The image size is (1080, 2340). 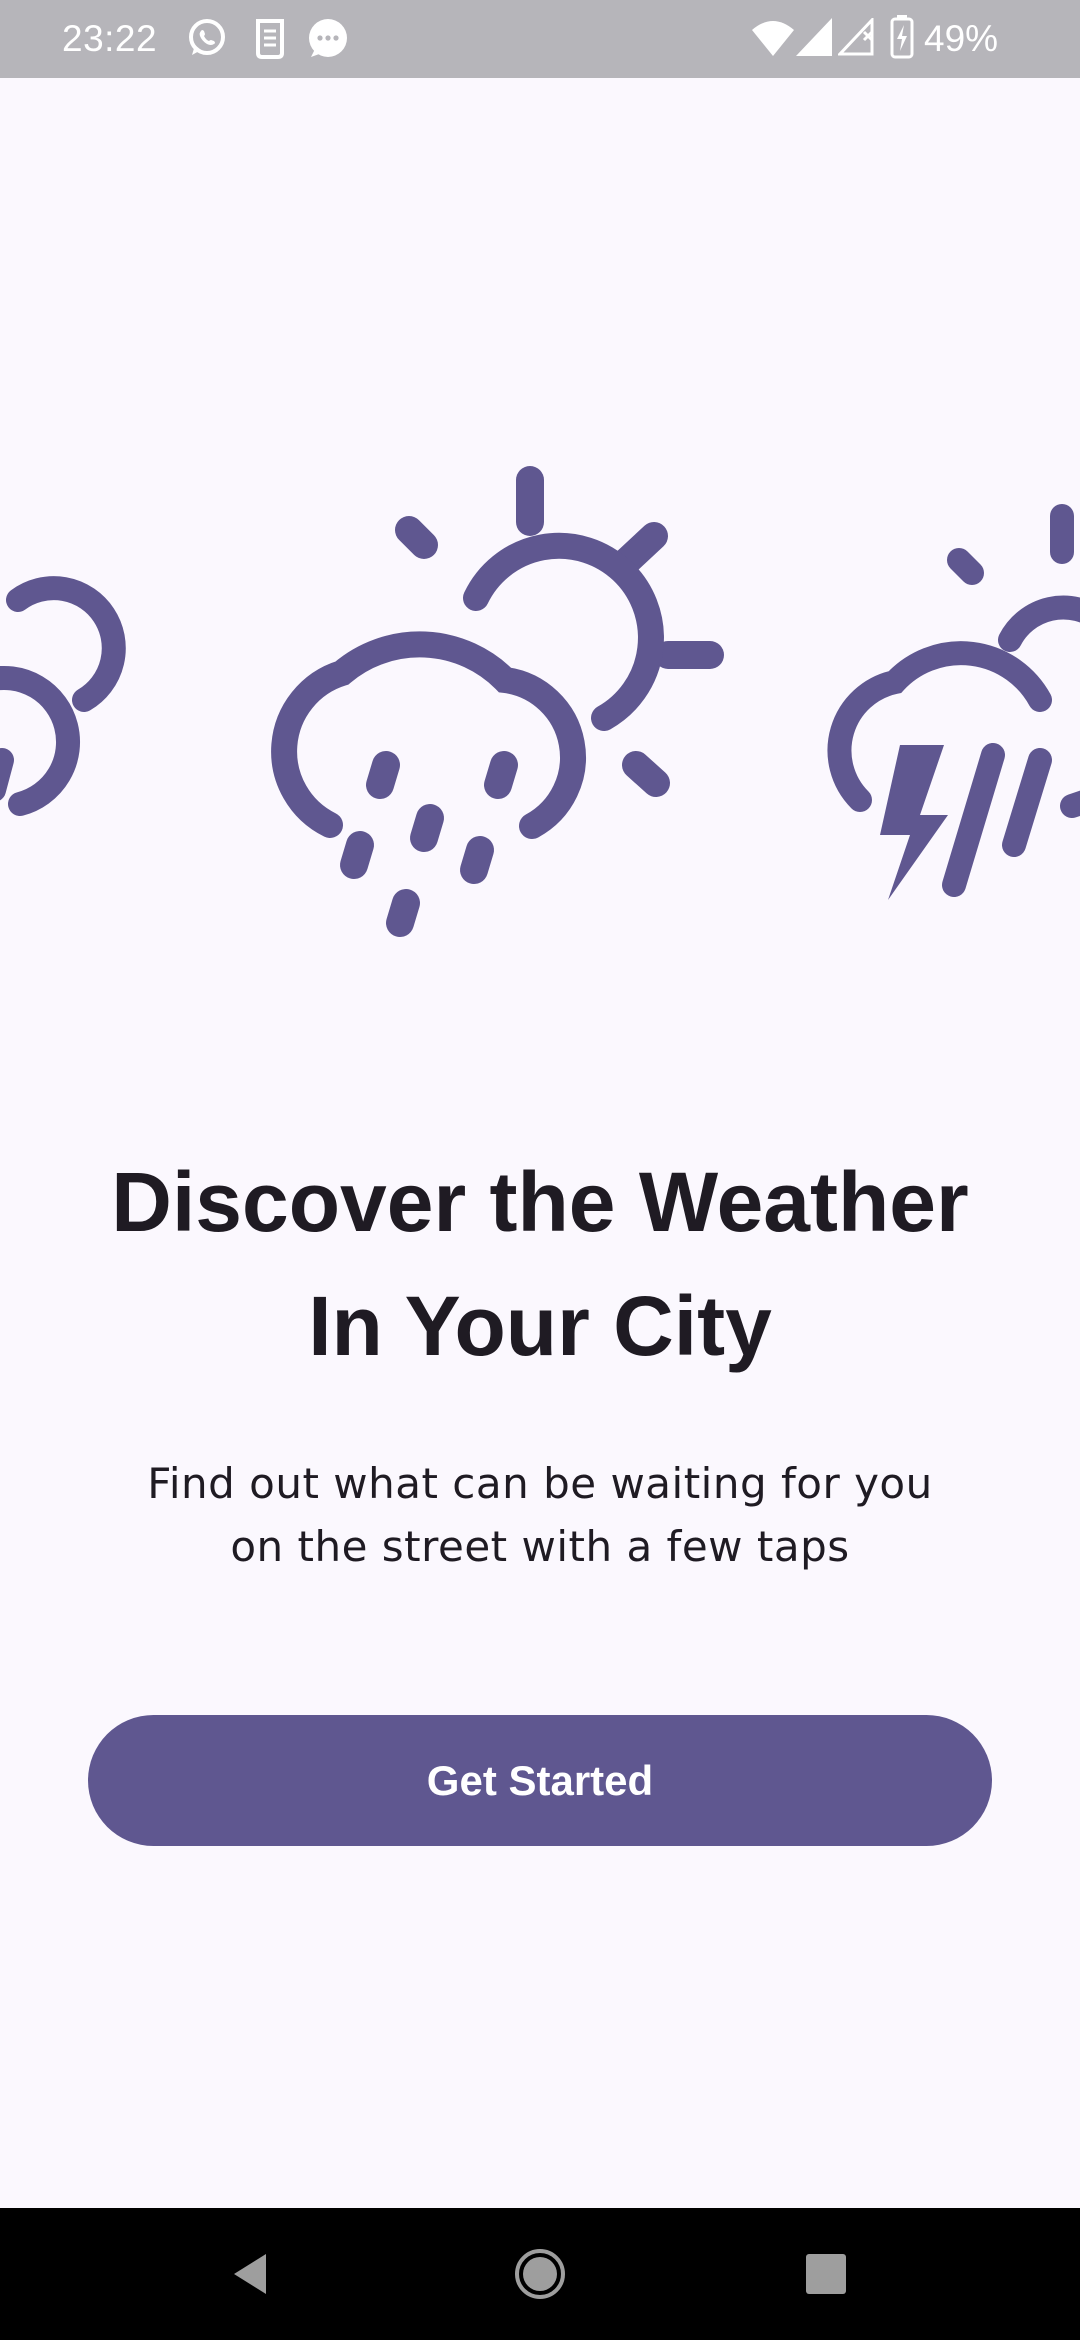 What do you see at coordinates (953, 702) in the screenshot?
I see `cloud-sun-thunderstorm-icon` at bounding box center [953, 702].